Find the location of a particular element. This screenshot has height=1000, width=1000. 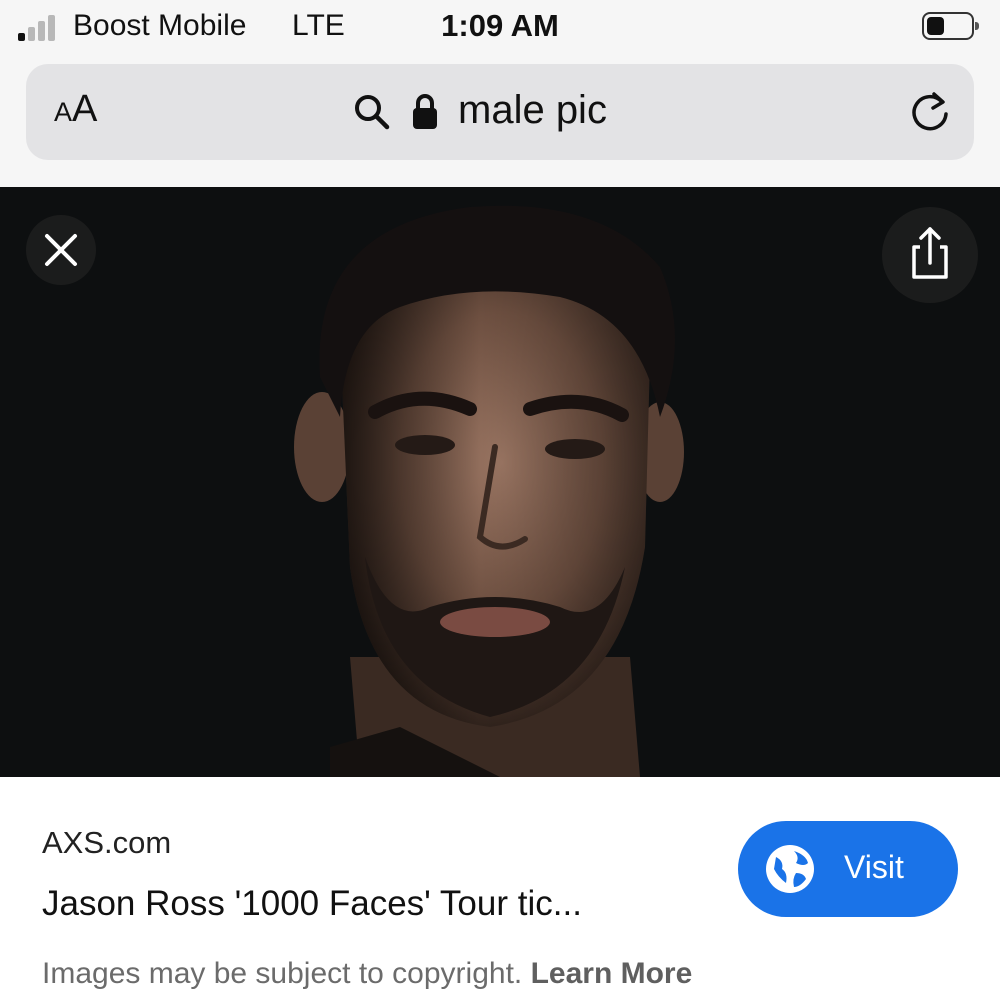

battery-level is located at coordinates (935, 26).